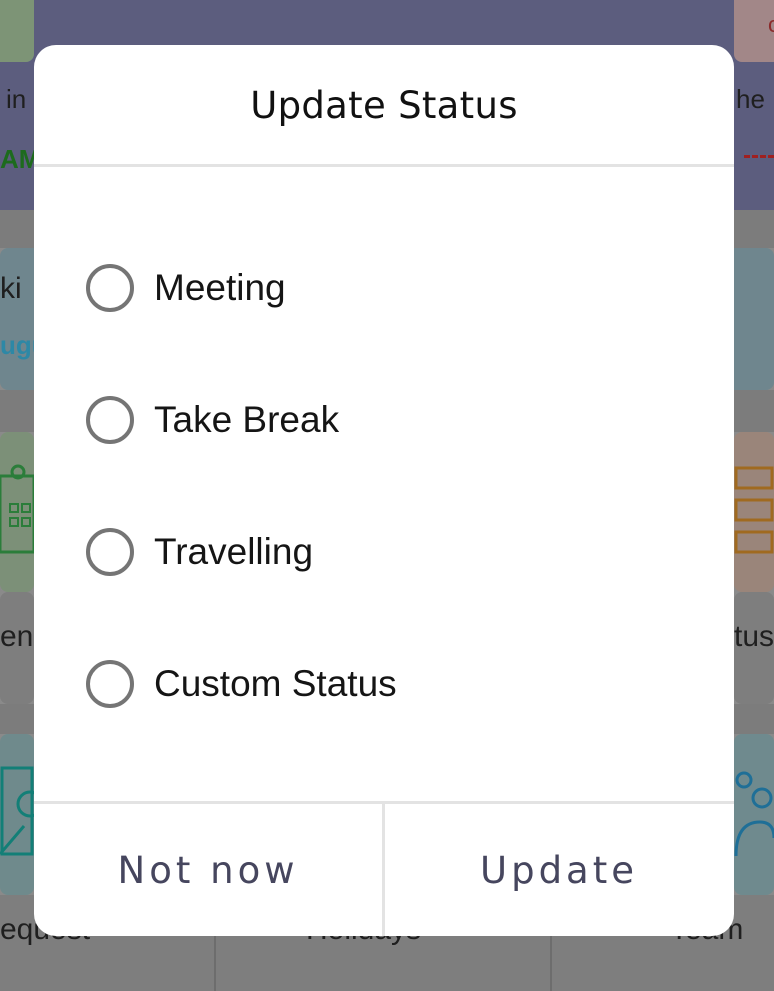 This screenshot has width=774, height=991. Describe the element at coordinates (220, 287) in the screenshot. I see `status-option-label: Meeting` at that location.